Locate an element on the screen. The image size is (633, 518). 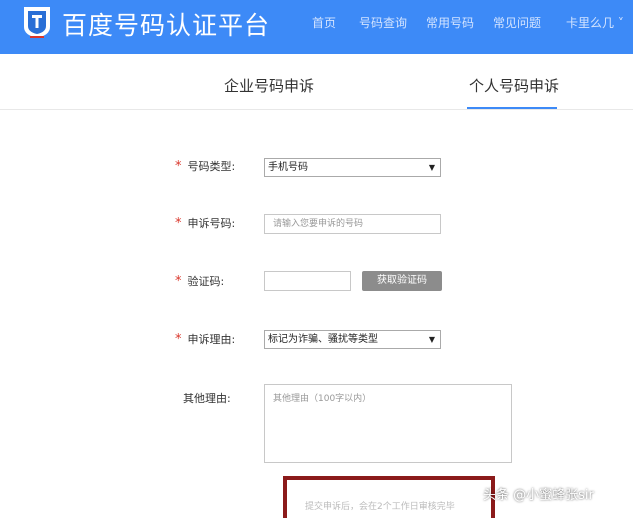
verify-code-label: * 验证码: is located at coordinates (200, 281).